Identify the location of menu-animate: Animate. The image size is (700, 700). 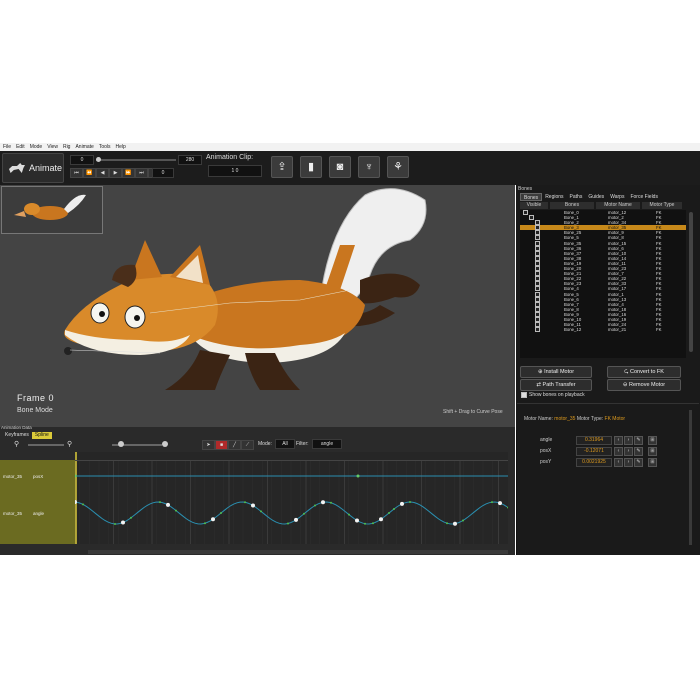
(84, 147).